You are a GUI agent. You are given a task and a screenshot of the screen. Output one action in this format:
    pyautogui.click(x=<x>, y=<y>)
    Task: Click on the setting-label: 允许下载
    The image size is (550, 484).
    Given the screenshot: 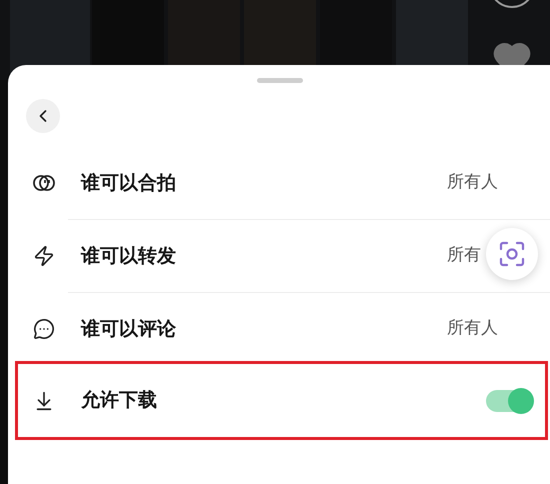 What is the action you would take?
    pyautogui.click(x=119, y=401)
    